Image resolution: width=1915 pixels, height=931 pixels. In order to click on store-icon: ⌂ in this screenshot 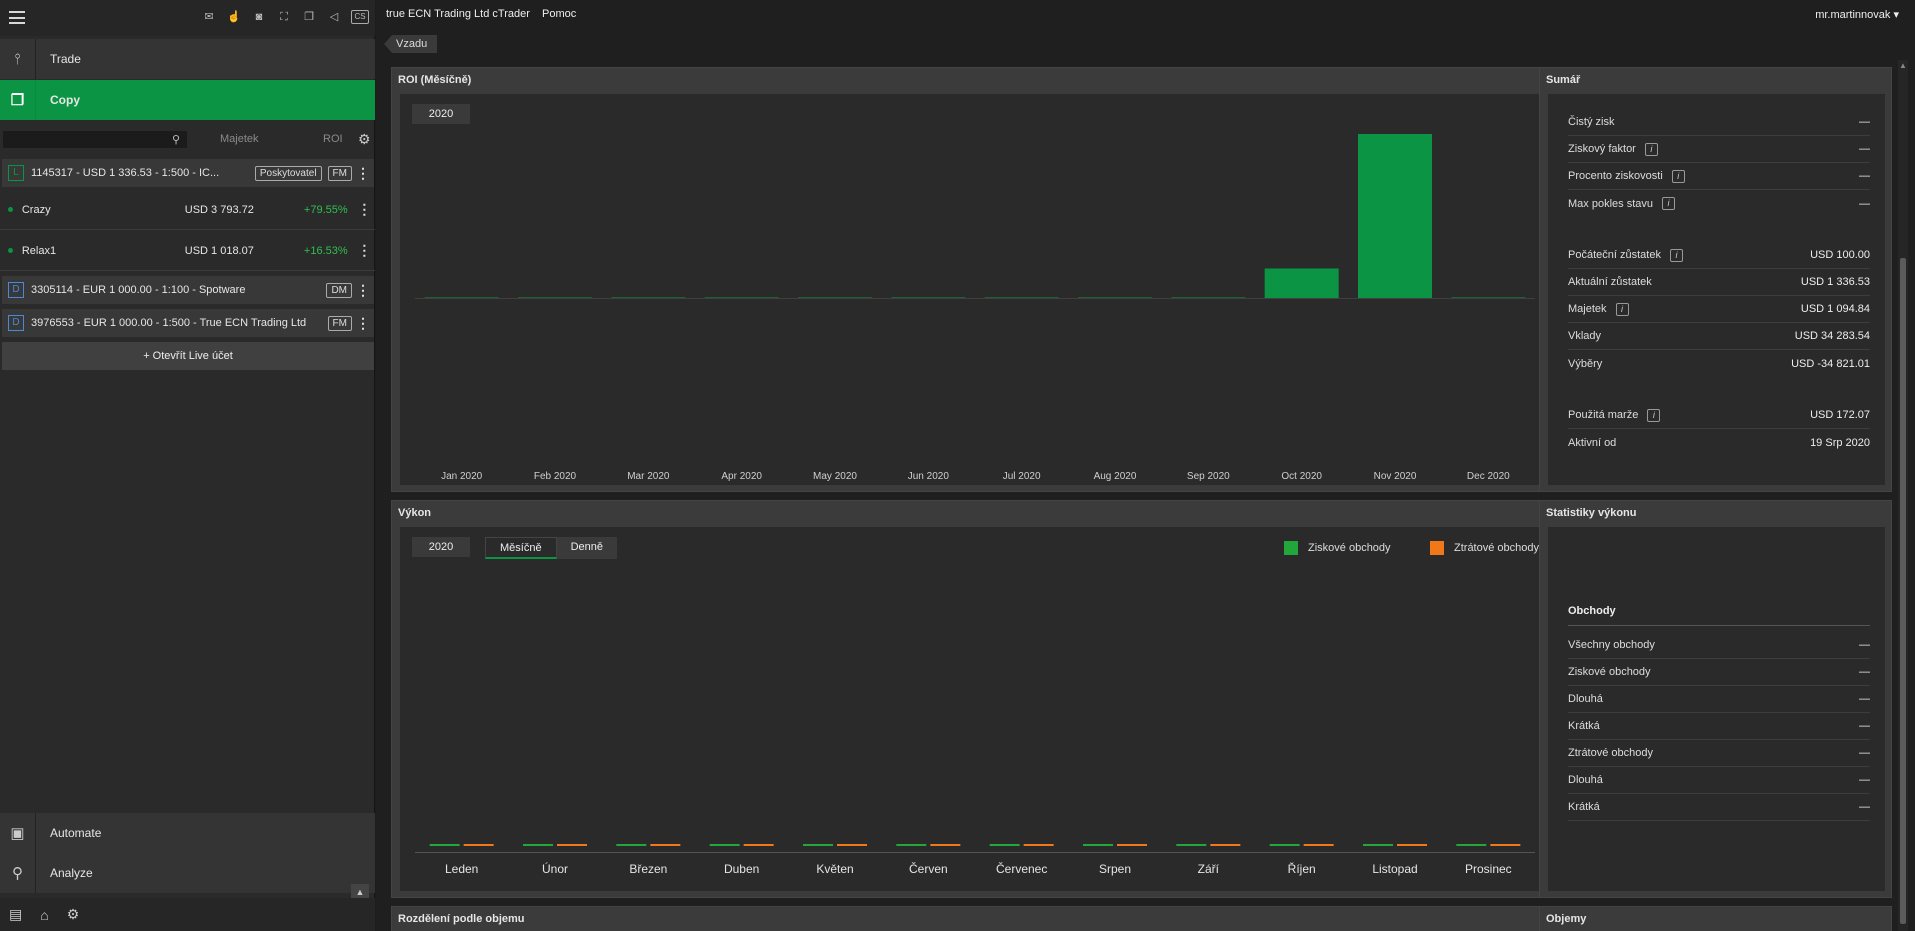, I will do `click(44, 915)`.